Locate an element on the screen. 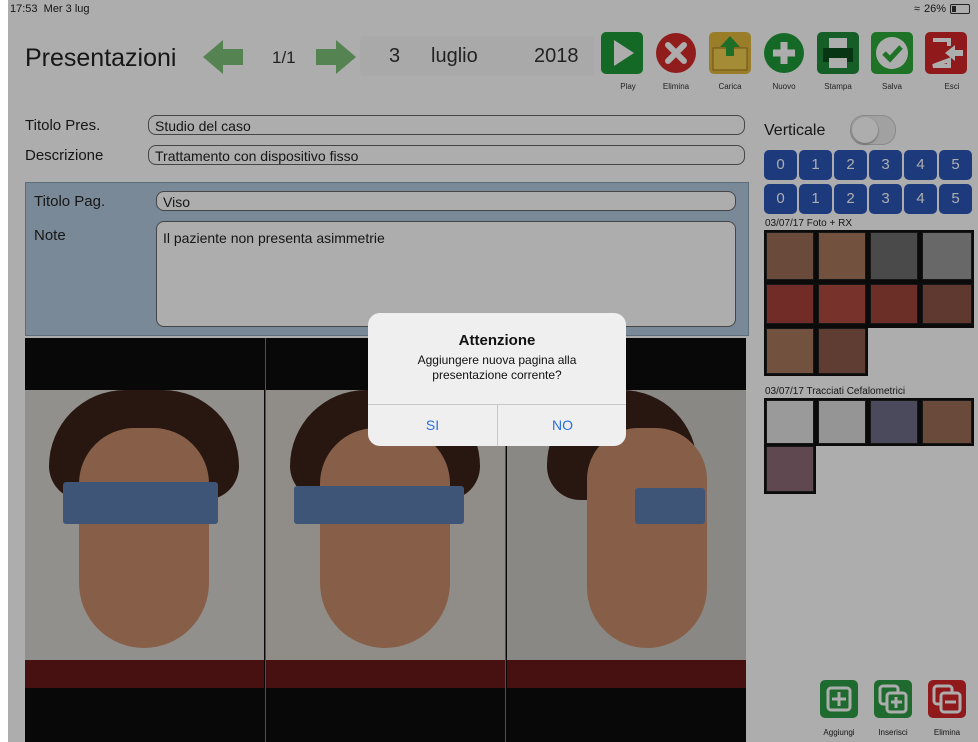  dialog-no-button: NO is located at coordinates (562, 425).